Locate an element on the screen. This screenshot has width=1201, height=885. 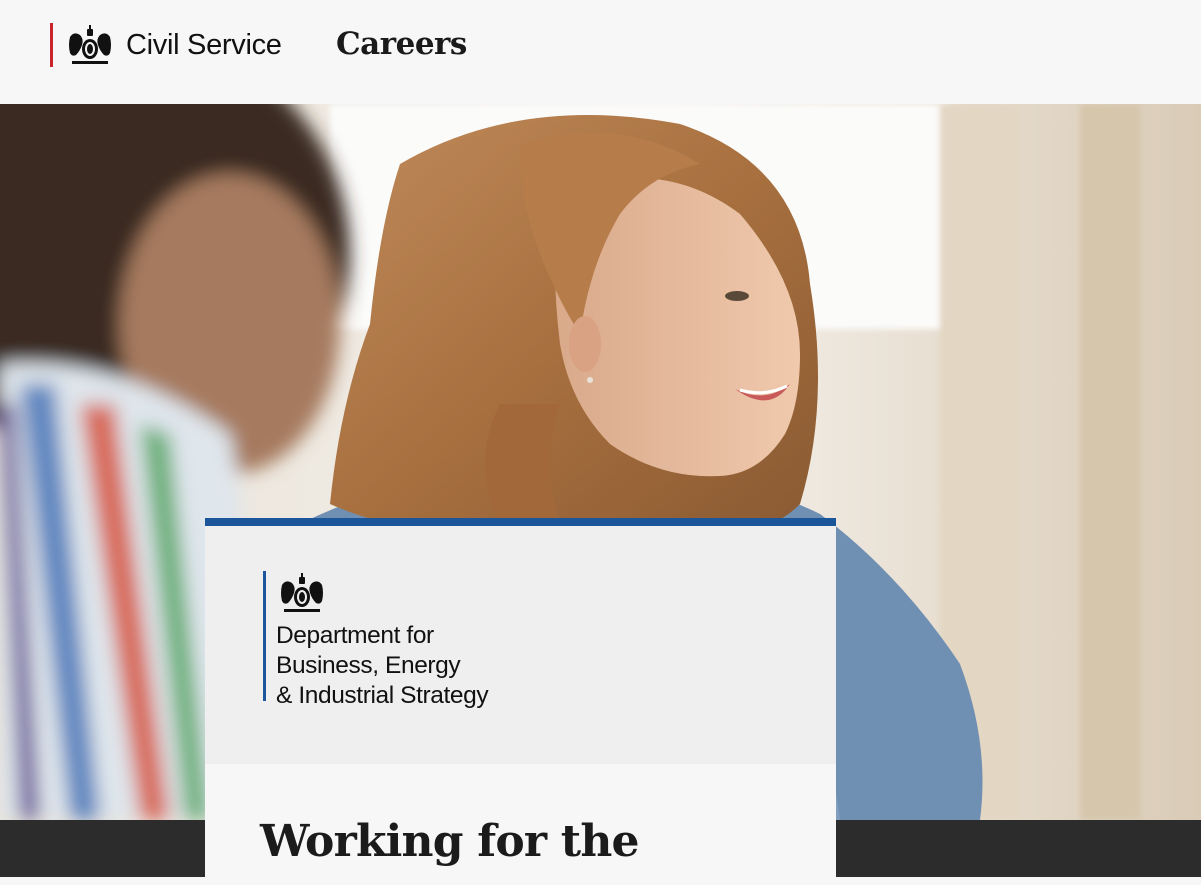
department-name-line-3: & Industrial Strategy is located at coordinates (382, 695).